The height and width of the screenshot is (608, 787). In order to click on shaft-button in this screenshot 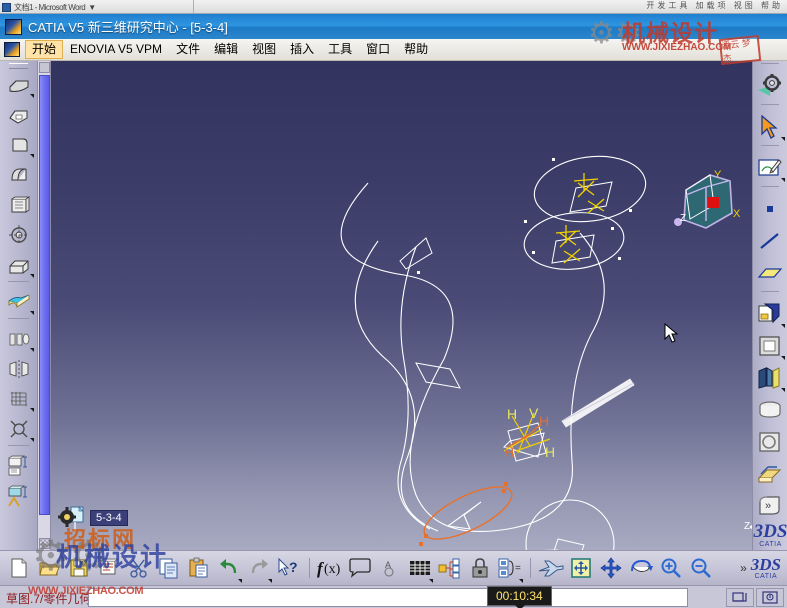, I will do `click(19, 145)`.